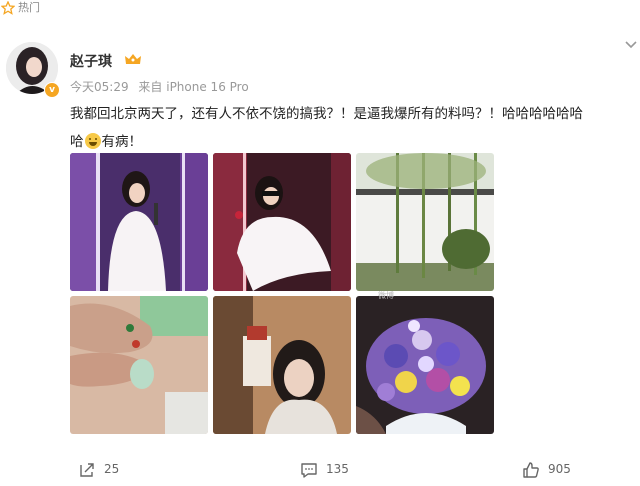 The height and width of the screenshot is (486, 640). What do you see at coordinates (337, 469) in the screenshot?
I see `comment-count: 135` at bounding box center [337, 469].